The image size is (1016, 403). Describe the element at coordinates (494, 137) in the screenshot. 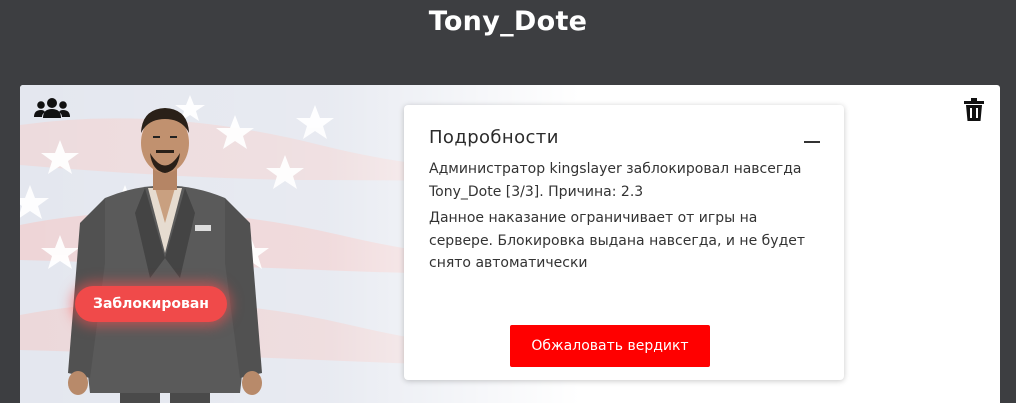

I see `details-title: Подробности` at that location.